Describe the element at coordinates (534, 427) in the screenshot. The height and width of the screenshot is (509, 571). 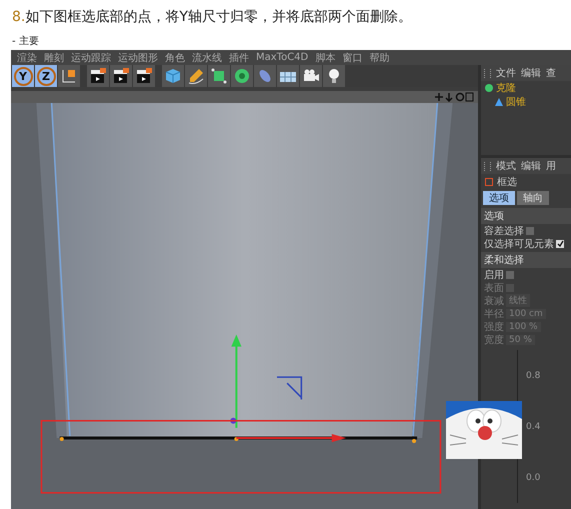
I see `graph-tick-label: 0.4` at that location.